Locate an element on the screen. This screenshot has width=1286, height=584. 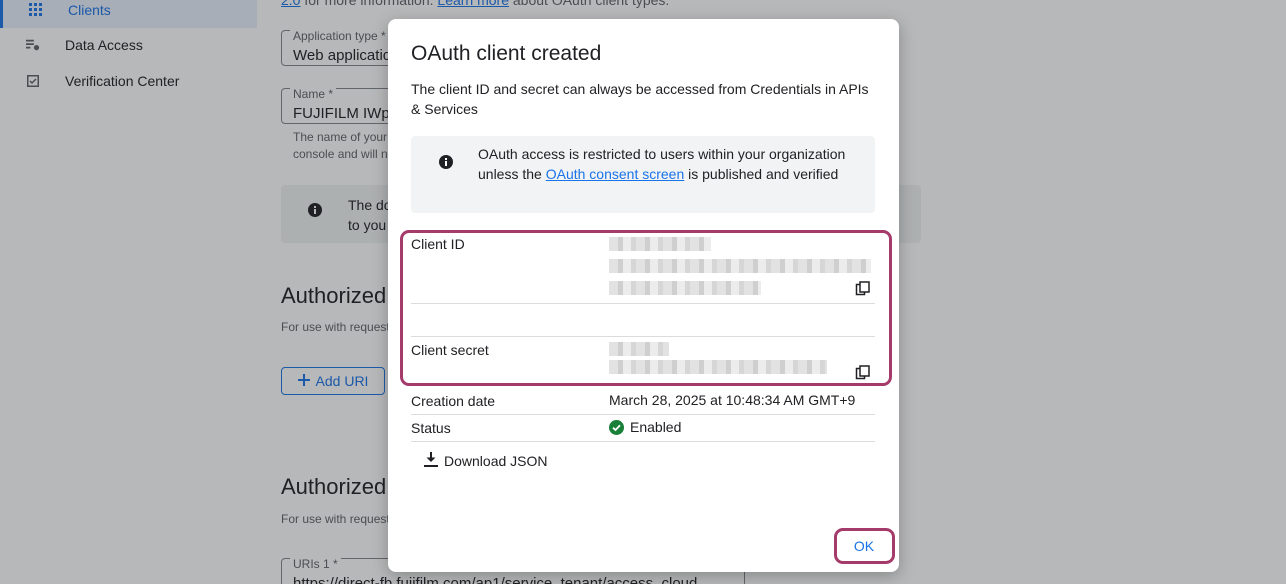
download-json-label: Download JSON is located at coordinates (496, 461).